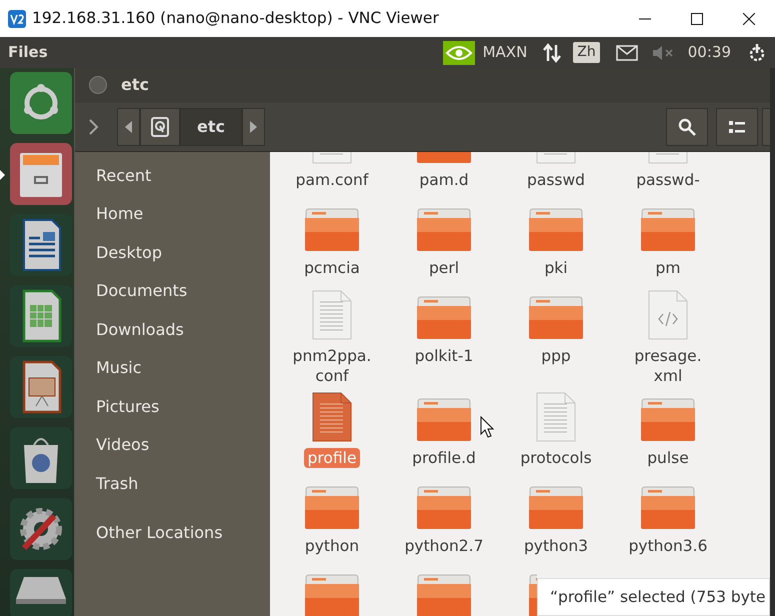  What do you see at coordinates (332, 268) in the screenshot?
I see `file-name: pcmcia` at bounding box center [332, 268].